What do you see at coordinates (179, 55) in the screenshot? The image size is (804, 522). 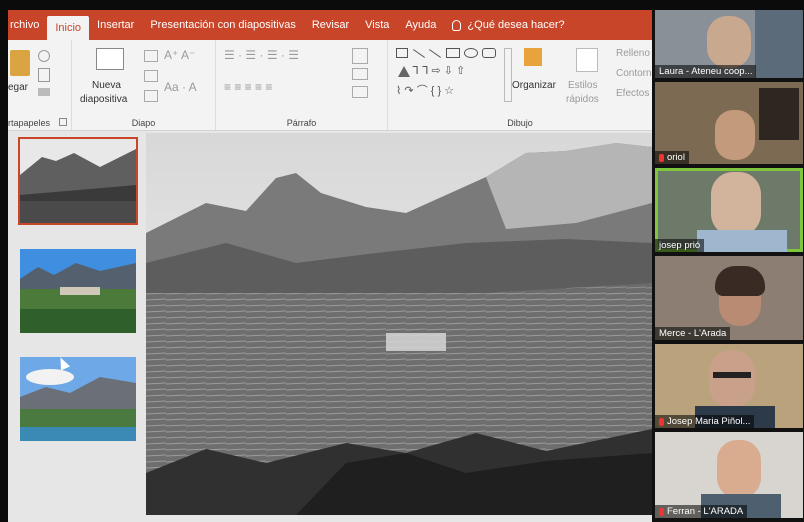 I see `font-grow-icon: A⁺ A⁻` at bounding box center [179, 55].